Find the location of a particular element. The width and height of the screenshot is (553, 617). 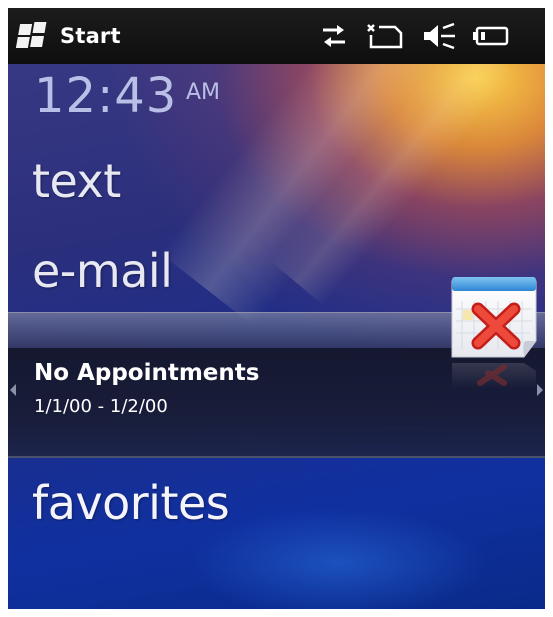

start-button: Start is located at coordinates (67, 36).